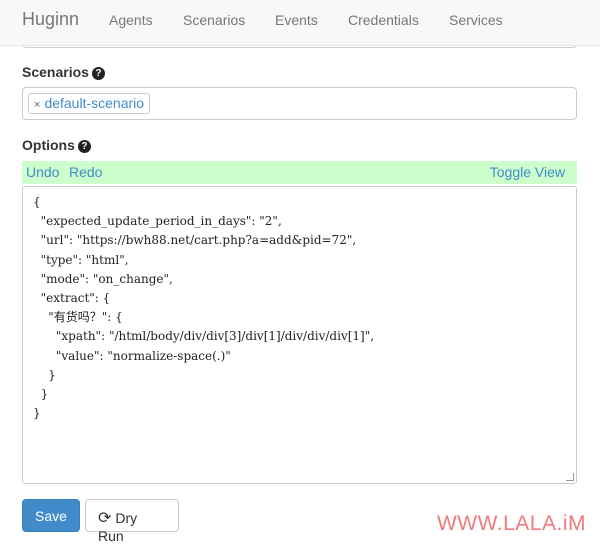  Describe the element at coordinates (214, 20) in the screenshot. I see `nav-scenarios: Scenarios` at that location.